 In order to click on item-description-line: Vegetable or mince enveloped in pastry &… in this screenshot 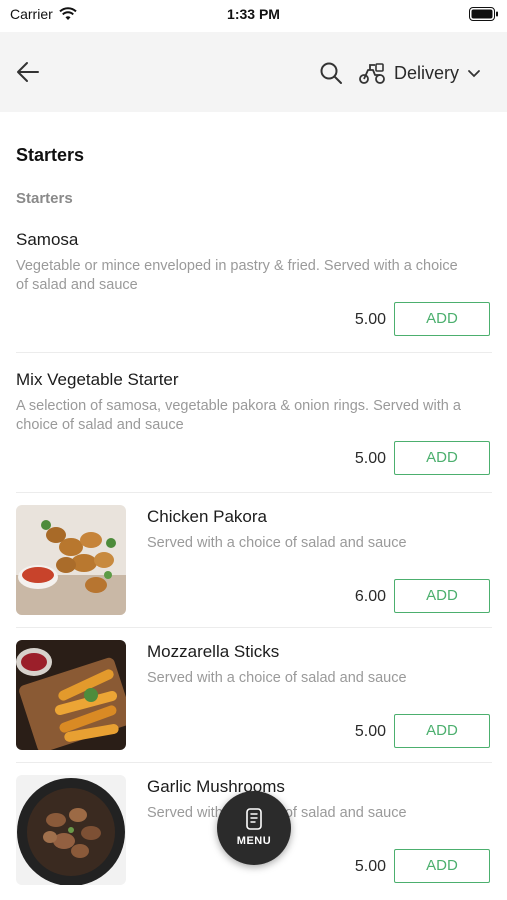, I will do `click(237, 266)`.